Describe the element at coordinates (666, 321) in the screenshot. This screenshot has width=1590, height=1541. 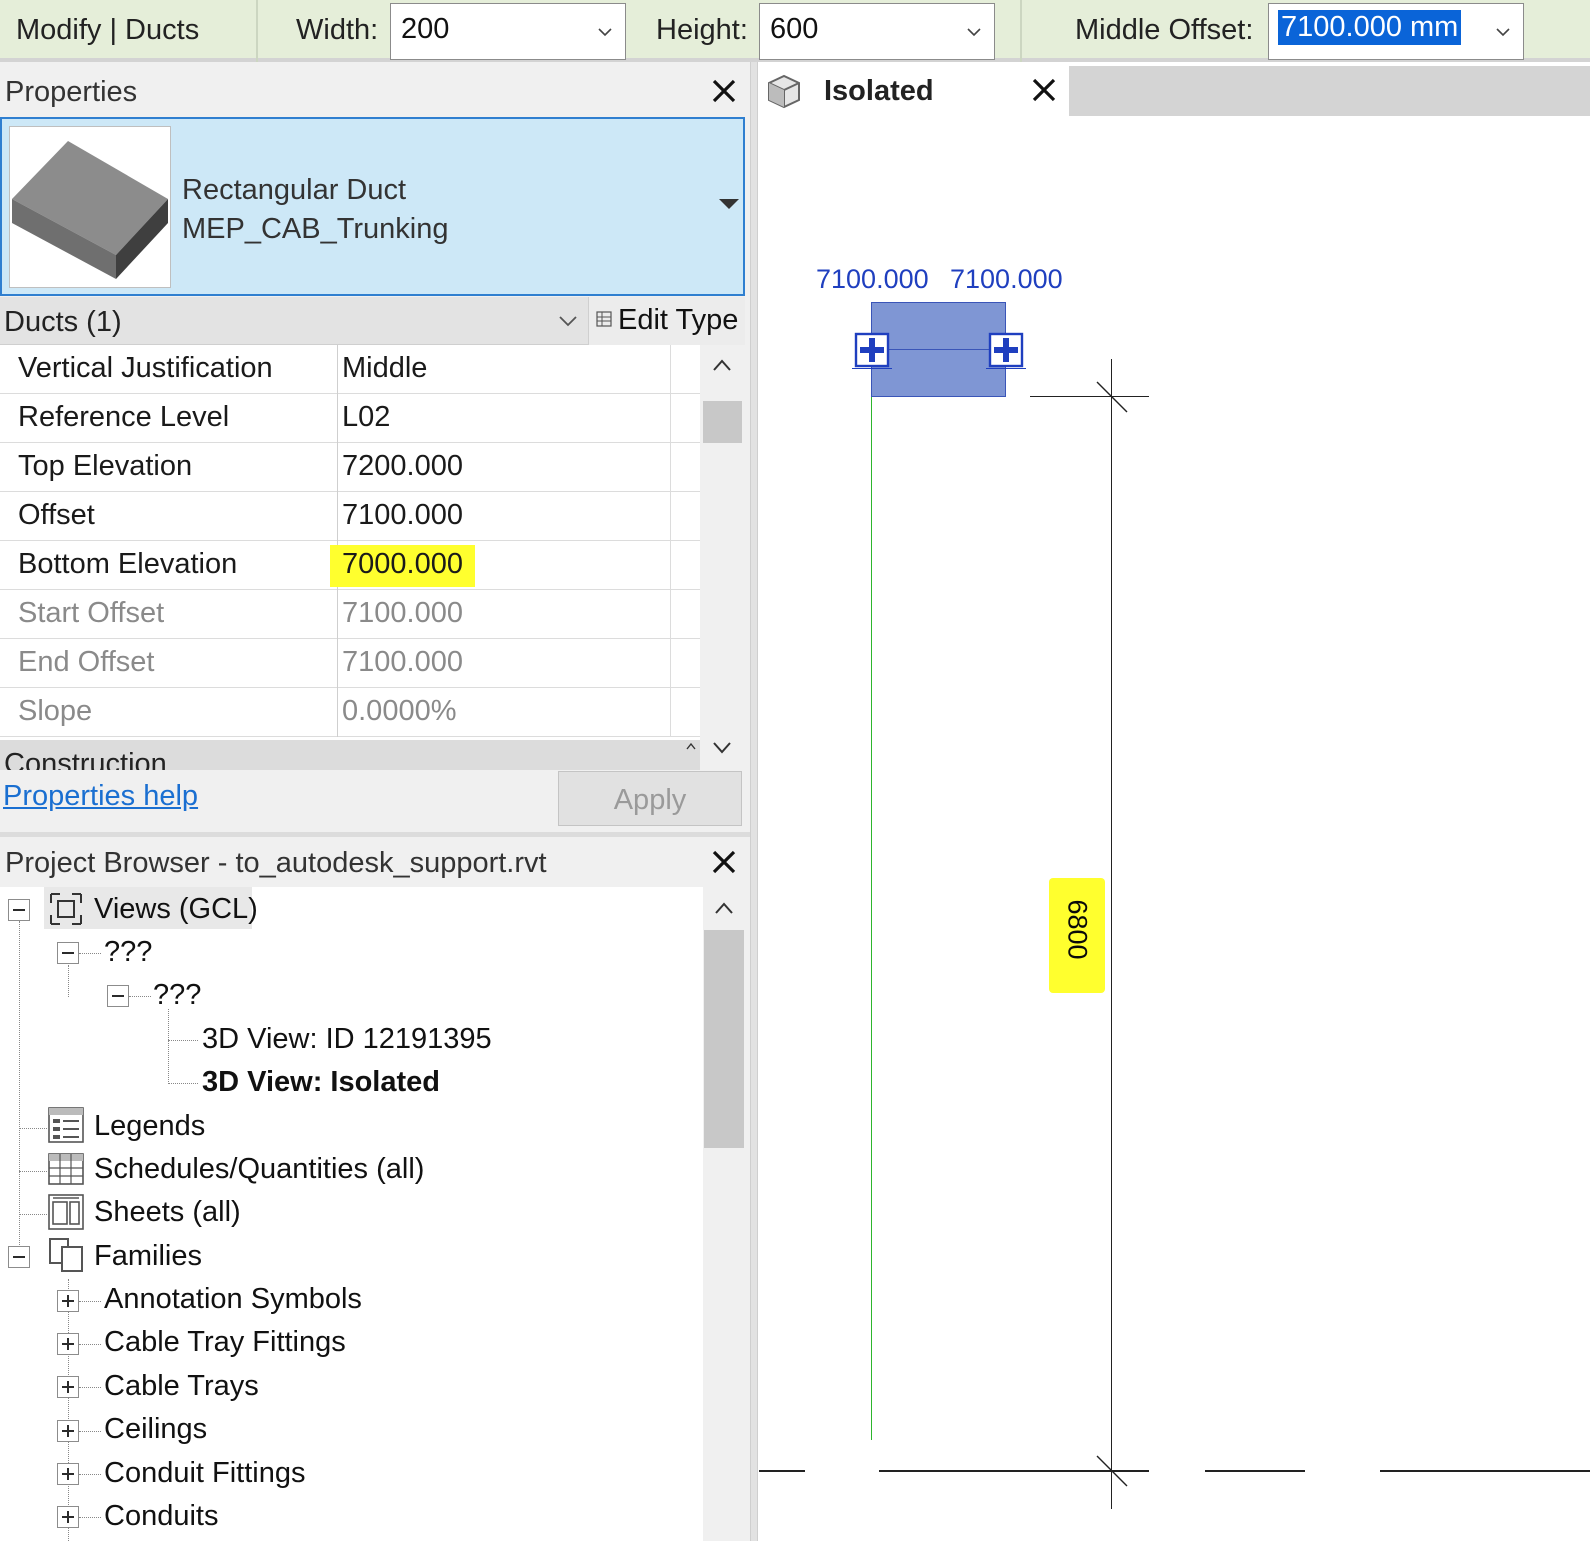
I see `edit-type-button: Edit Type` at that location.